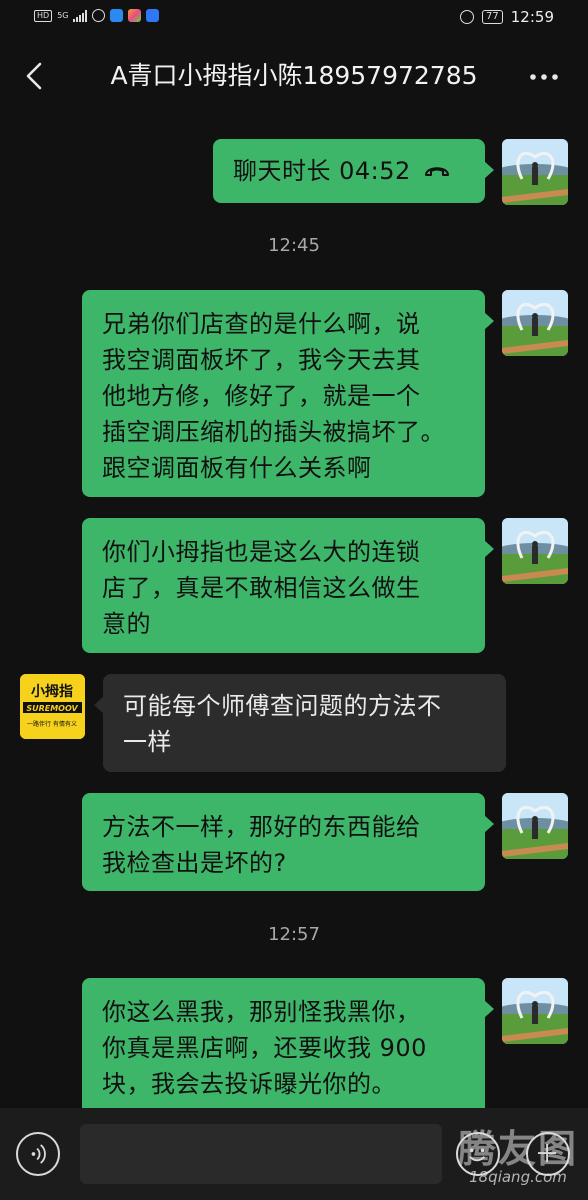 The image size is (588, 1200). I want to click on svg-text: SUREMOOV, so click(52, 708).